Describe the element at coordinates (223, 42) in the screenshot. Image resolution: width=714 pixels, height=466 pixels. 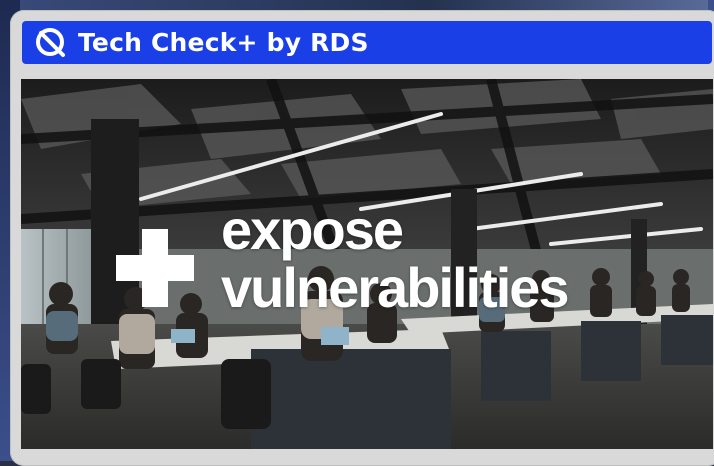
I see `window-title: Tech Check+ by RDS` at that location.